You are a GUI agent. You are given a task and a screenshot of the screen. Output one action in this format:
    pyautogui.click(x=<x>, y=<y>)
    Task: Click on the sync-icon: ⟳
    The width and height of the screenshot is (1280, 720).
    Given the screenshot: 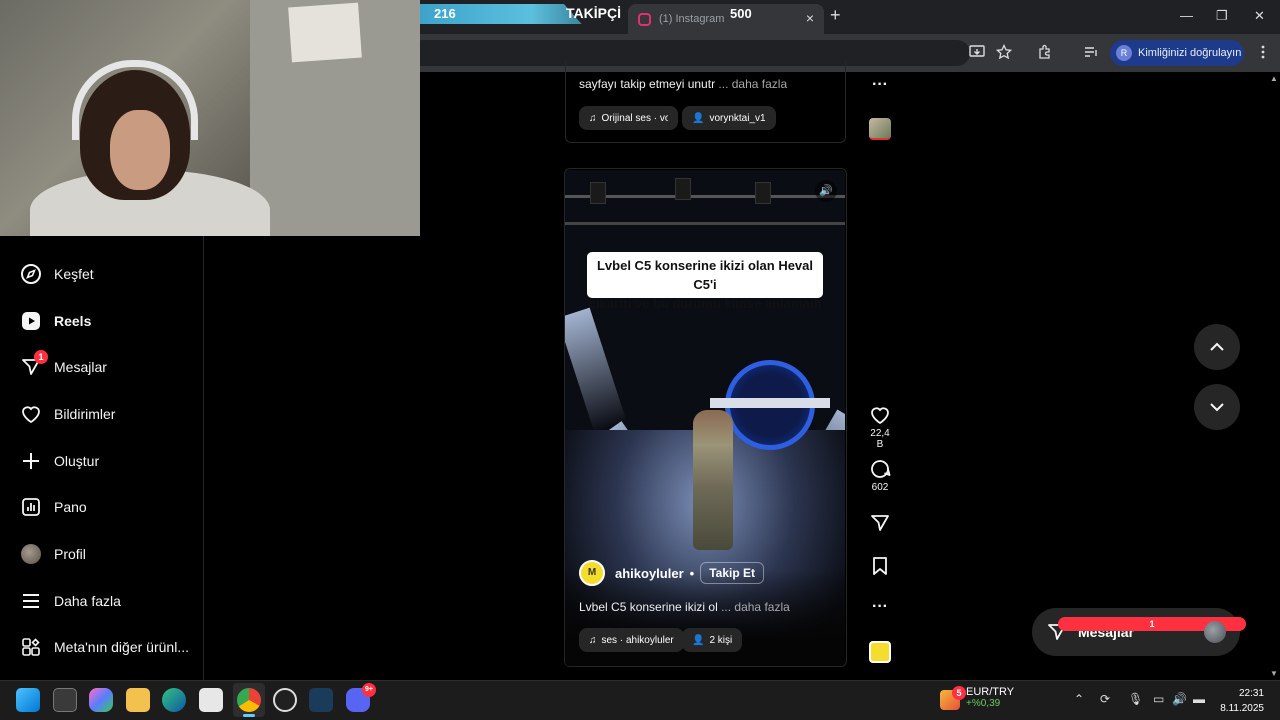 What is the action you would take?
    pyautogui.click(x=1105, y=699)
    